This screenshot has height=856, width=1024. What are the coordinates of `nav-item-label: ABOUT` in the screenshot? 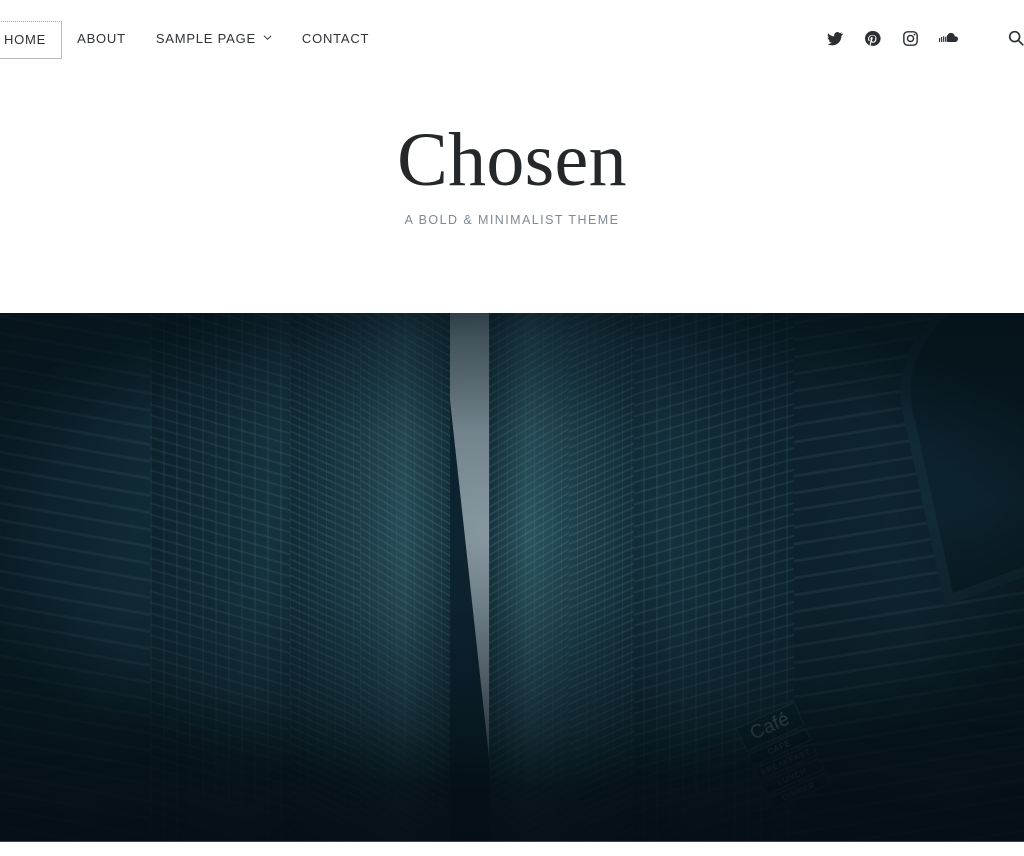 It's located at (101, 38).